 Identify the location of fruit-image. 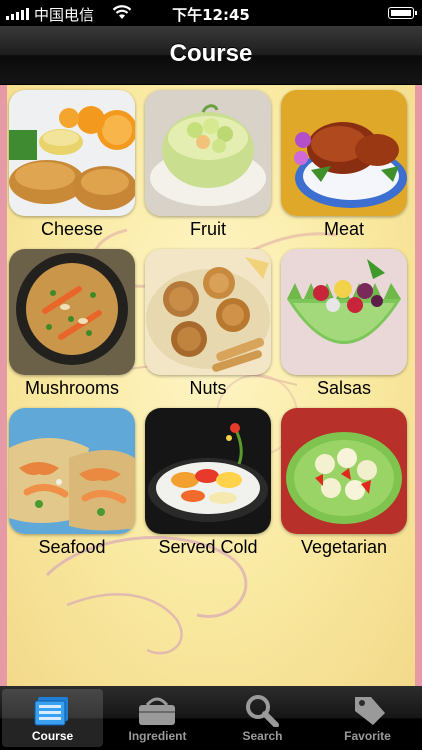
(208, 153).